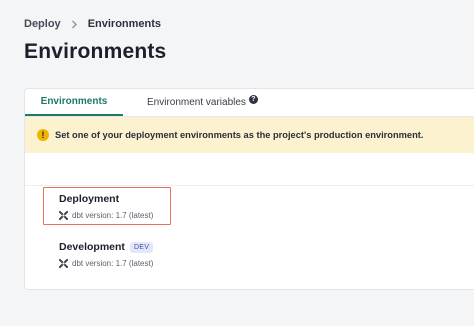 Image resolution: width=474 pixels, height=326 pixels. What do you see at coordinates (141, 247) in the screenshot?
I see `dev-badge: DEV` at bounding box center [141, 247].